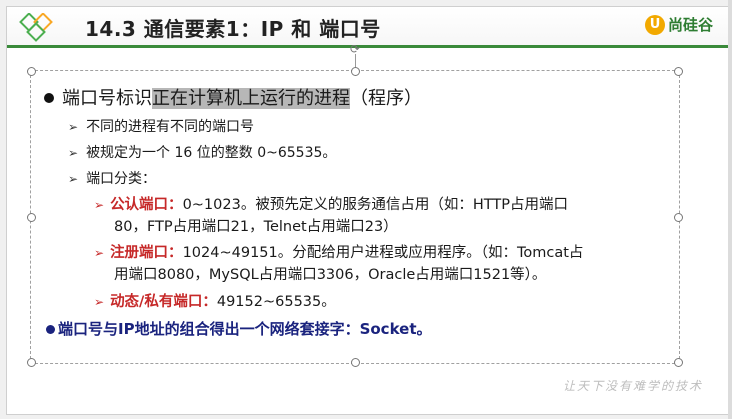  What do you see at coordinates (211, 153) in the screenshot?
I see `sub-item-text: 被规定为一个 16 位的整数 0~65535。` at bounding box center [211, 153].